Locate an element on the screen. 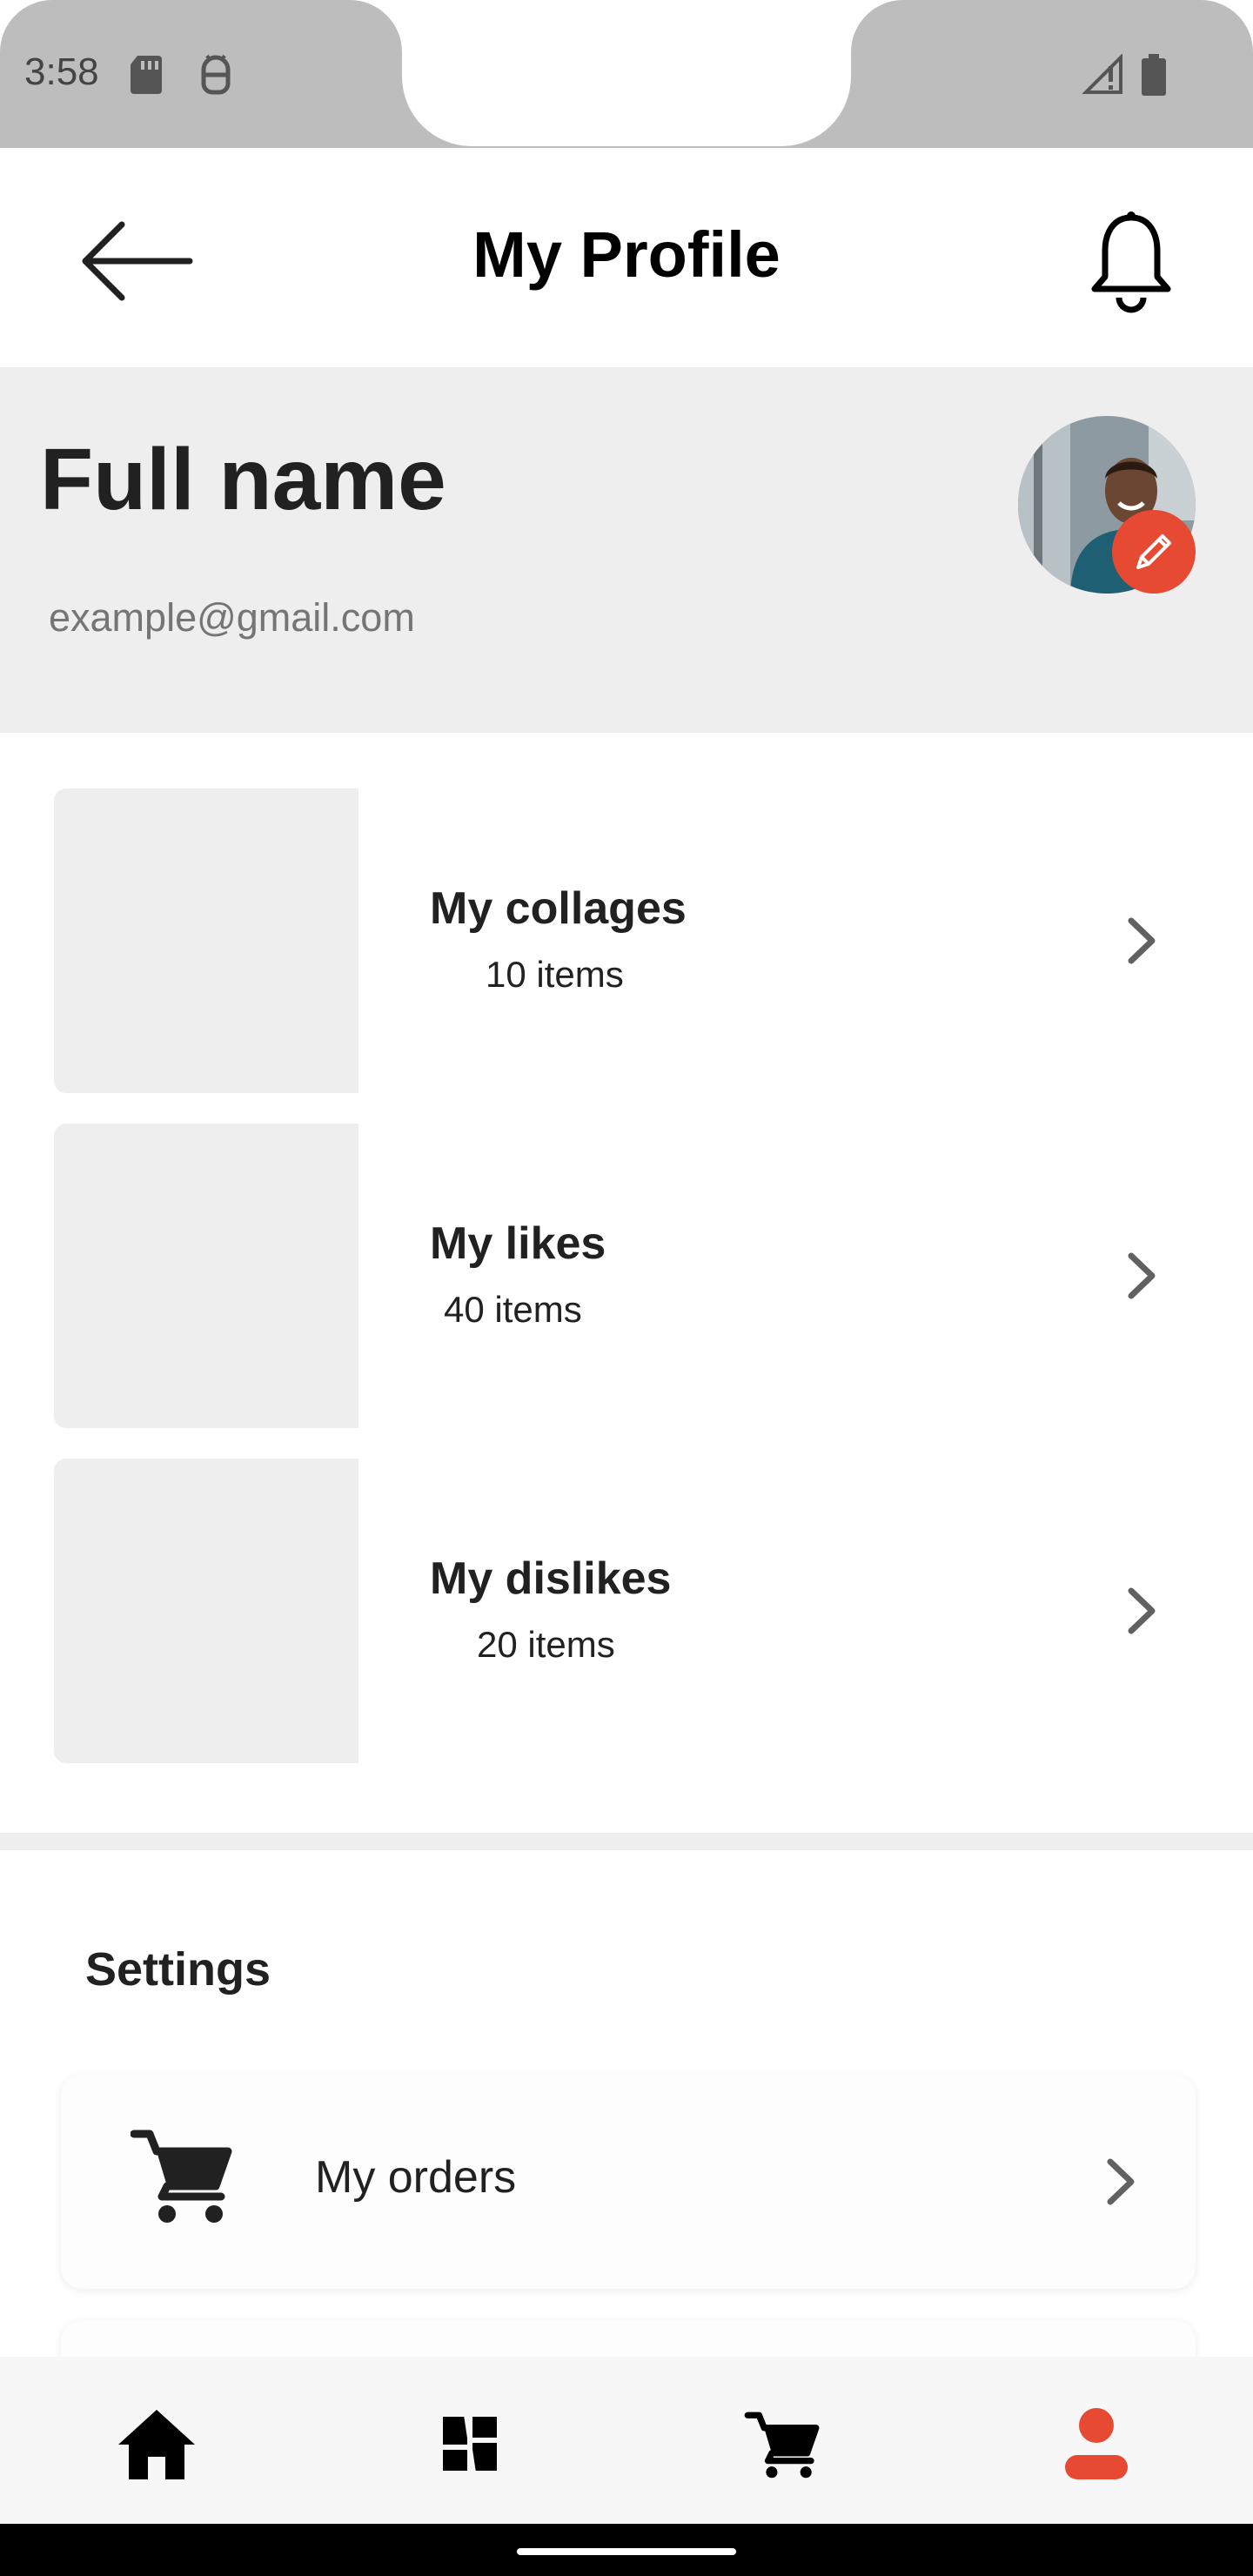 Image resolution: width=1253 pixels, height=2576 pixels. profile-name: Full name is located at coordinates (243, 479).